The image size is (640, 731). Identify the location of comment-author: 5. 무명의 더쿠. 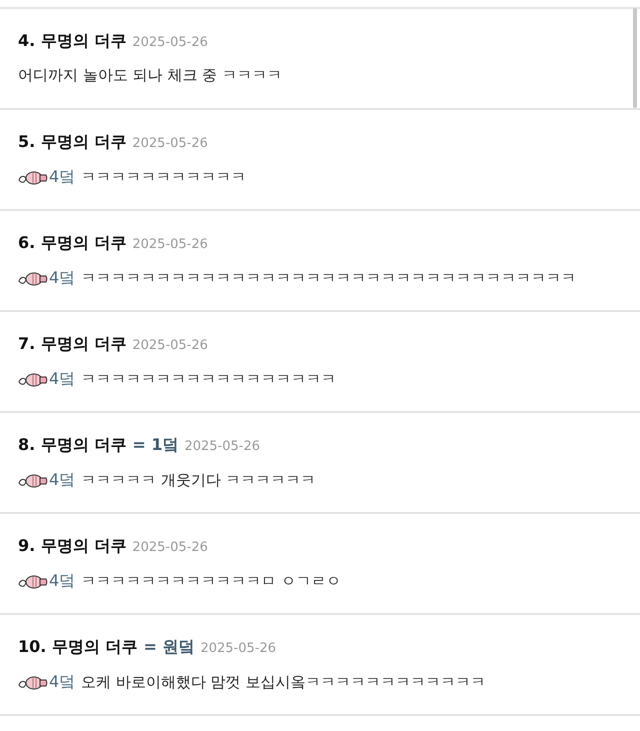
(72, 142).